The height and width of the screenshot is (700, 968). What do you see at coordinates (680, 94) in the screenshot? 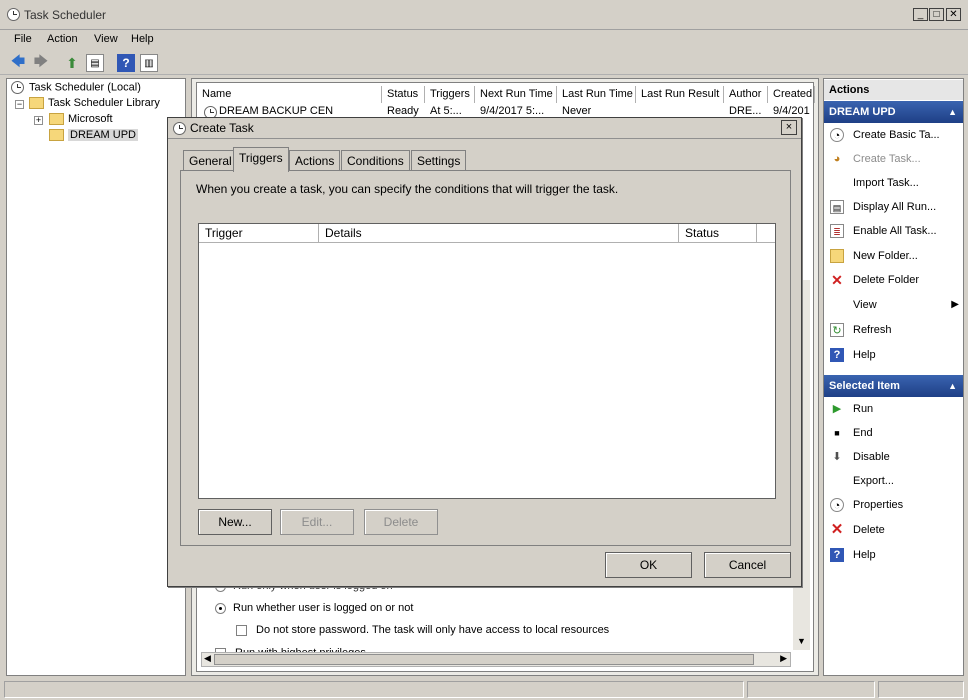
I see `col-last-result: Last Run Result` at bounding box center [680, 94].